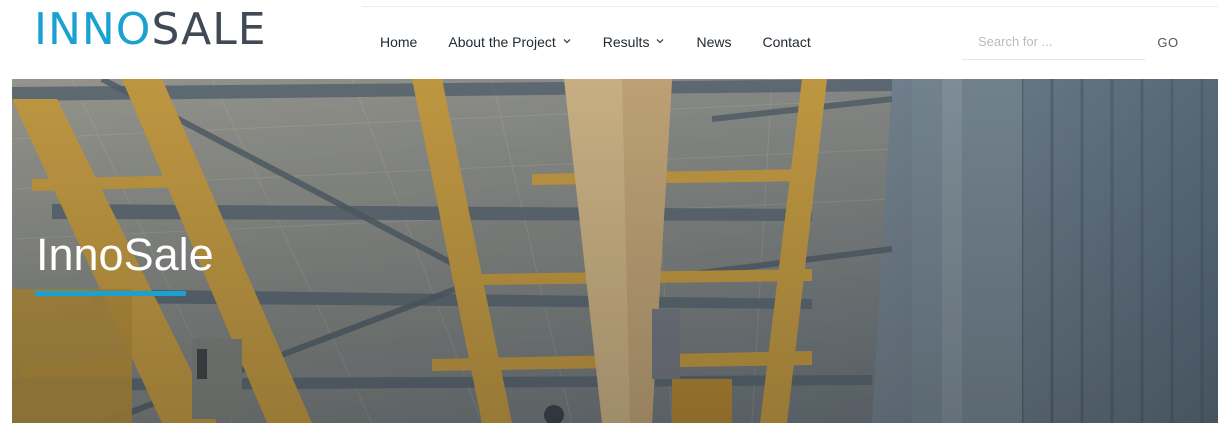 The image size is (1218, 423). Describe the element at coordinates (1053, 42) in the screenshot. I see `search-input` at that location.